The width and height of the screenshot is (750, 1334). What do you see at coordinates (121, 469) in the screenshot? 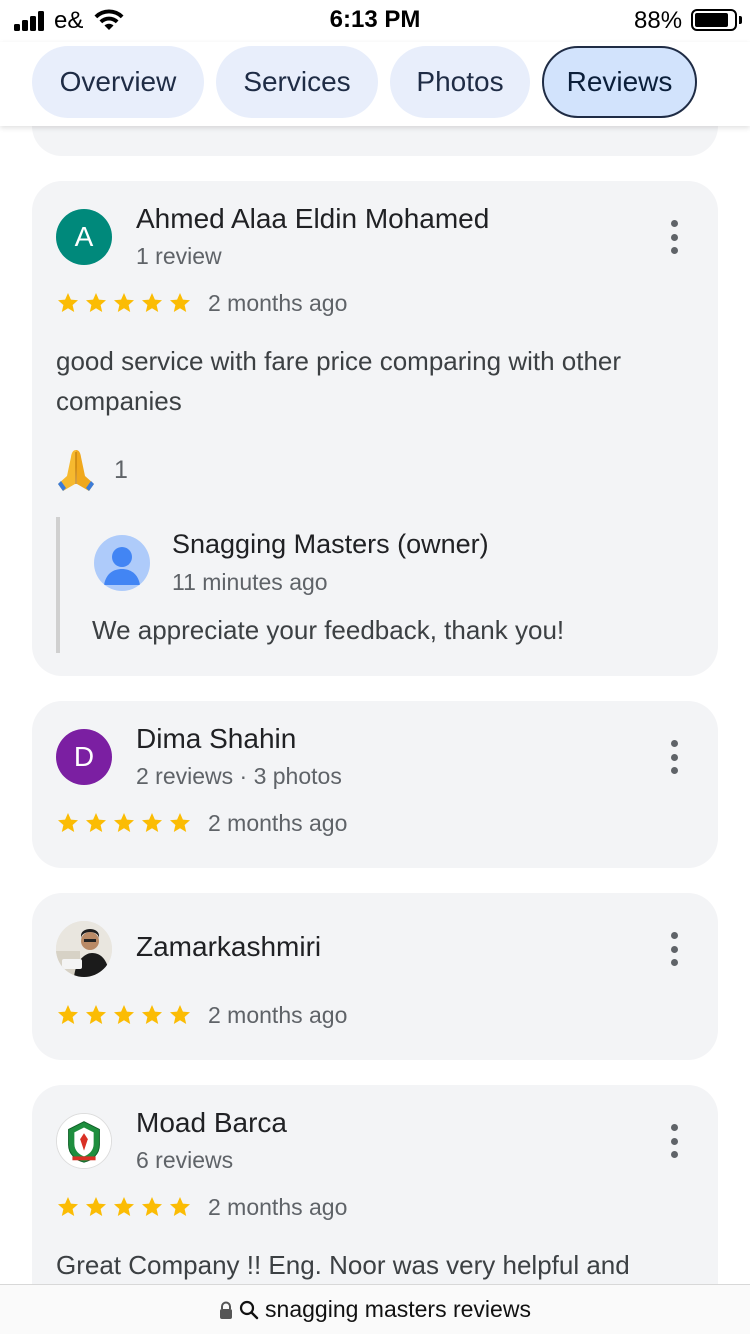
I see `reaction-count: 1` at bounding box center [121, 469].